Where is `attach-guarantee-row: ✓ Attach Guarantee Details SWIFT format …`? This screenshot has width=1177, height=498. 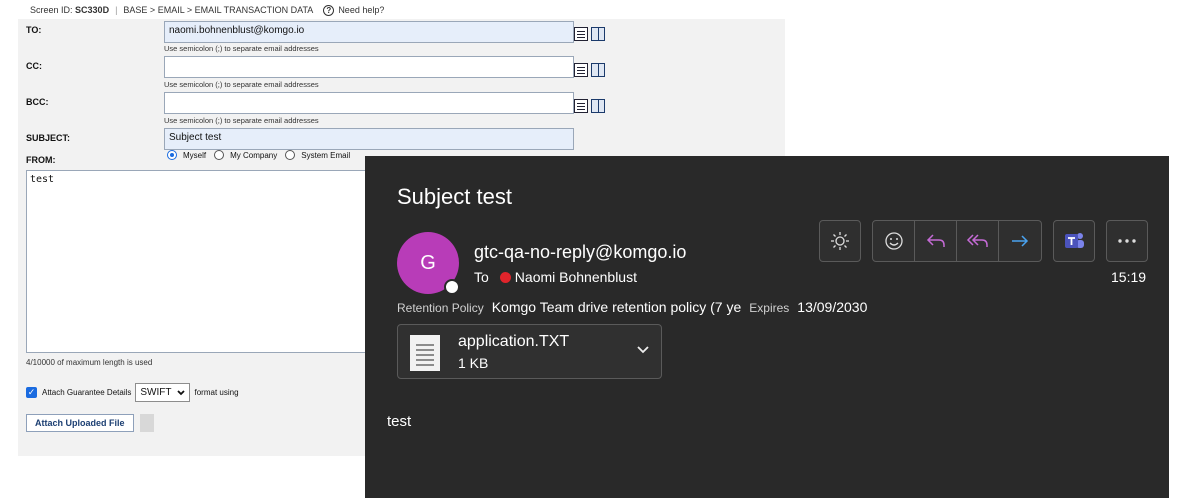
attach-guarantee-row: ✓ Attach Guarantee Details SWIFT format … is located at coordinates (132, 392).